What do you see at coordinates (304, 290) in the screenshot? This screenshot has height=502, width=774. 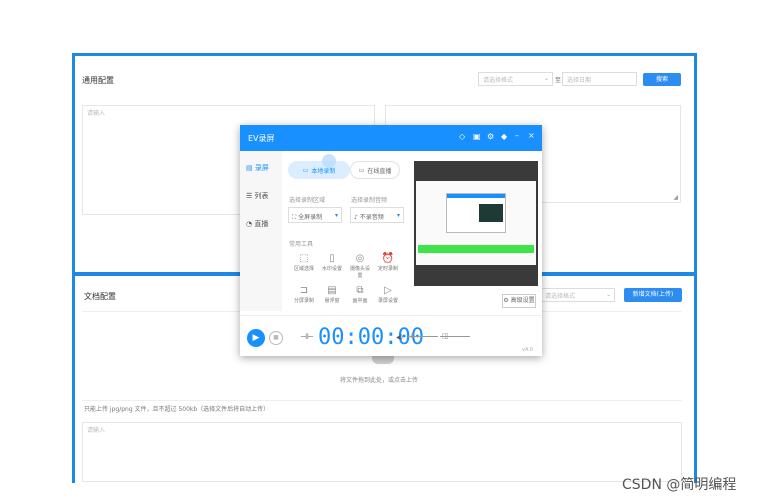 I see `split-screen-icon: ⊐` at bounding box center [304, 290].